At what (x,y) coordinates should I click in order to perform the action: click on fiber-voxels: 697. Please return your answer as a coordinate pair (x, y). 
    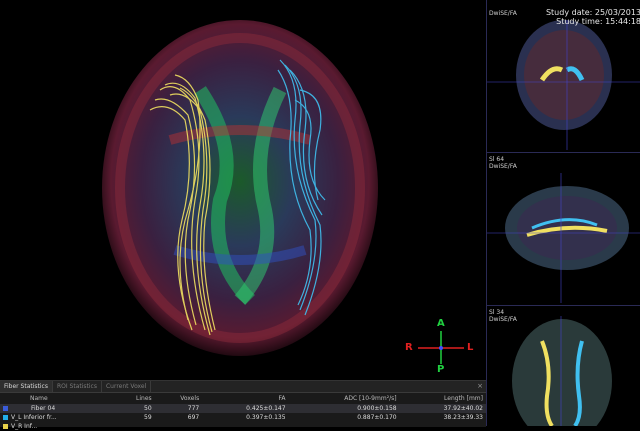
    Looking at the image, I should click on (193, 417).